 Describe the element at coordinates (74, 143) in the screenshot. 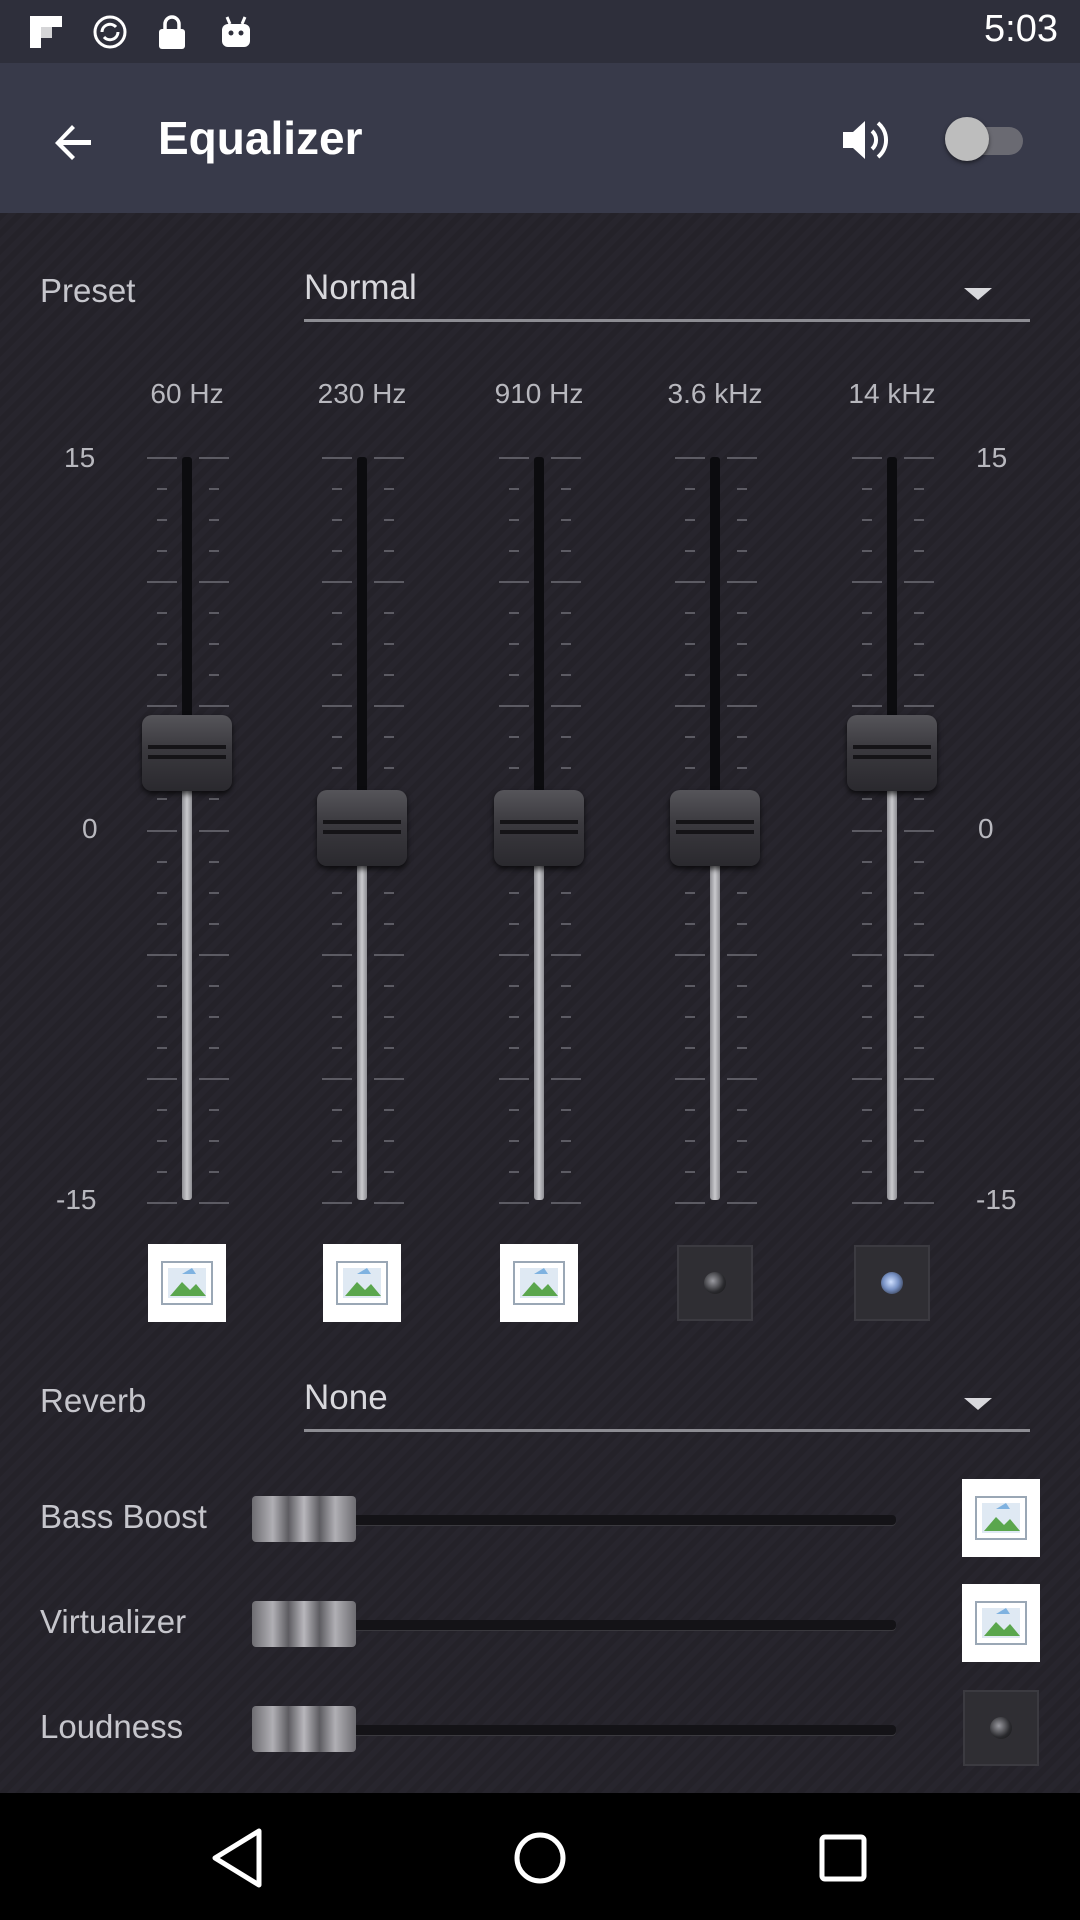

I see `back-button` at that location.